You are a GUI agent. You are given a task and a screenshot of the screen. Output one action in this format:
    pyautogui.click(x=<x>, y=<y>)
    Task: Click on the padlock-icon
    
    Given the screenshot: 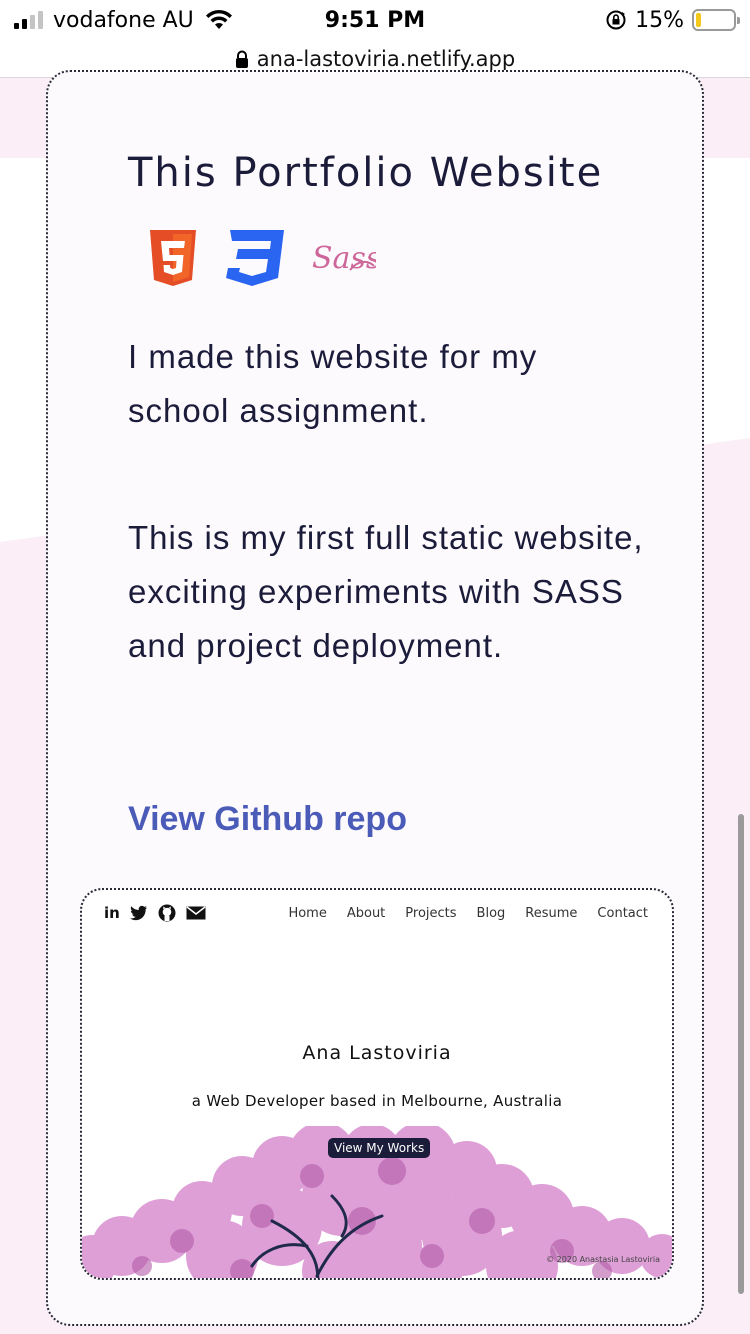 What is the action you would take?
    pyautogui.click(x=241, y=59)
    